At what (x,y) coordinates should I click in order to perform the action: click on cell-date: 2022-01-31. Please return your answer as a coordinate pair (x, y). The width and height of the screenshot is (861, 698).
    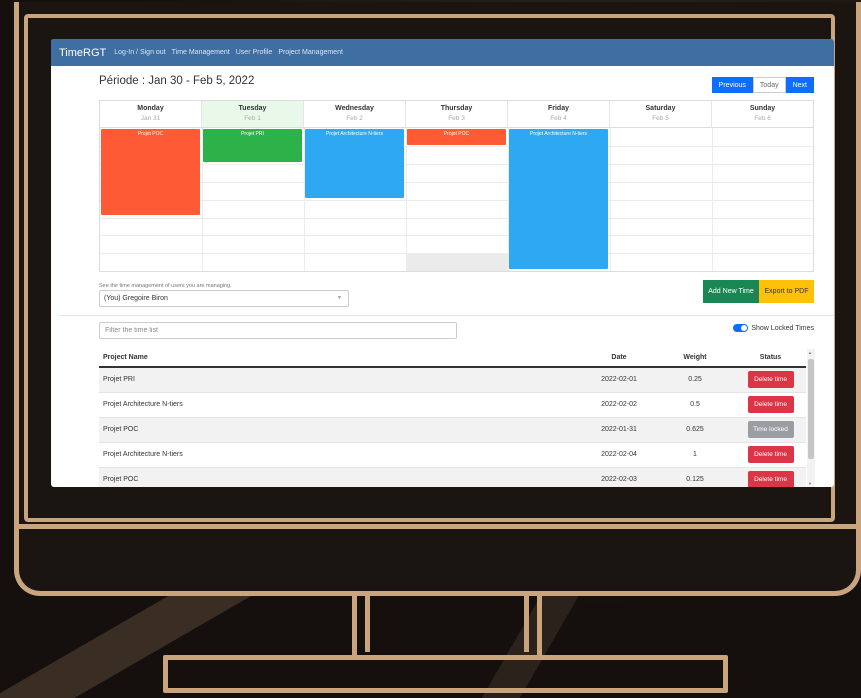
    Looking at the image, I should click on (617, 430).